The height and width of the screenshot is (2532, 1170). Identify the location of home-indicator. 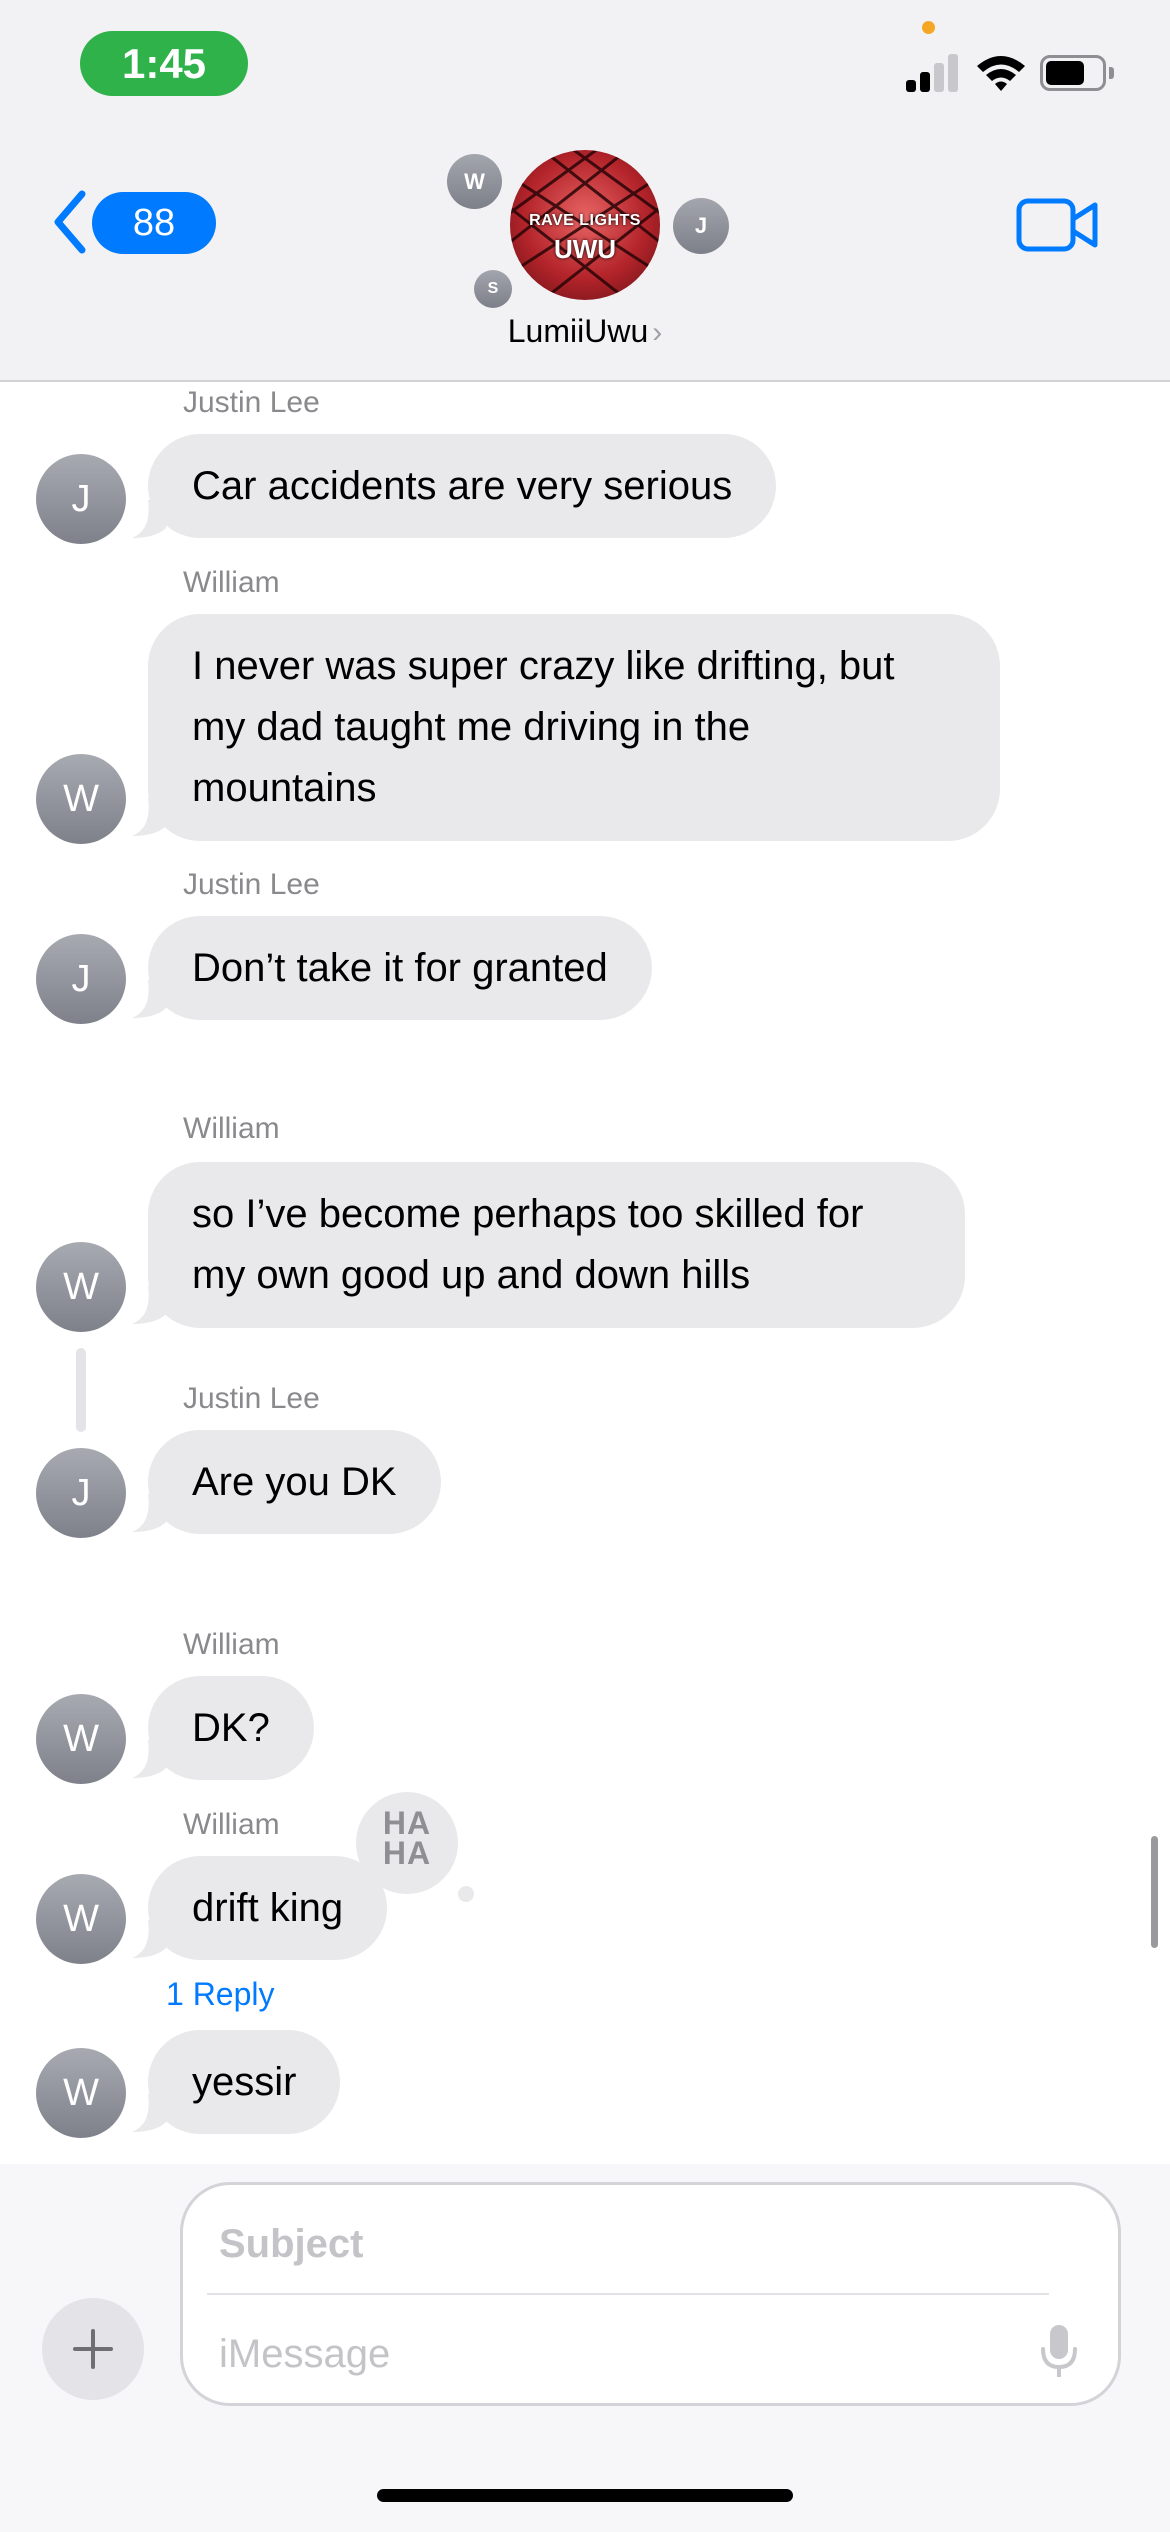
(585, 2495).